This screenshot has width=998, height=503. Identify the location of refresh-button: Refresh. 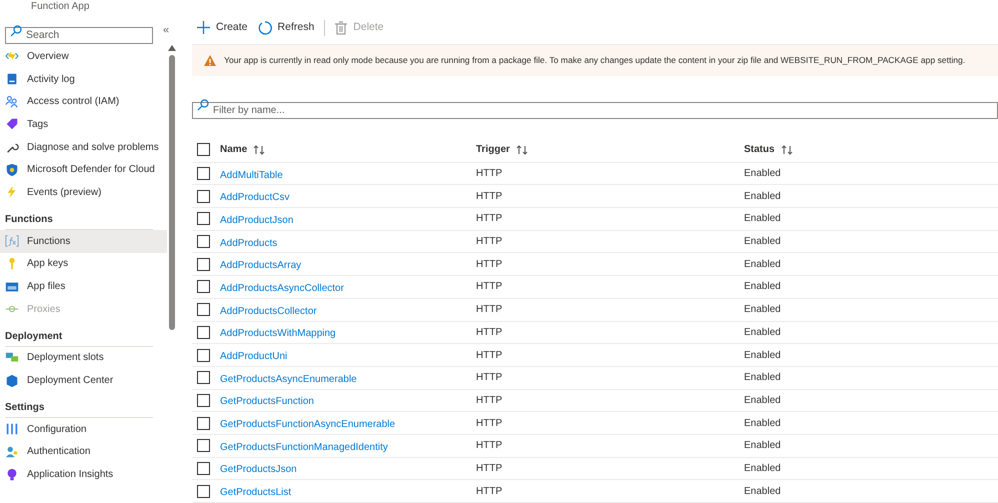
(286, 28).